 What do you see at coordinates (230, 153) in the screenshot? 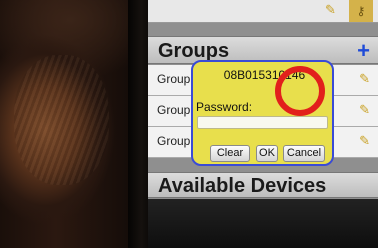
I see `clear-button: Clear` at bounding box center [230, 153].